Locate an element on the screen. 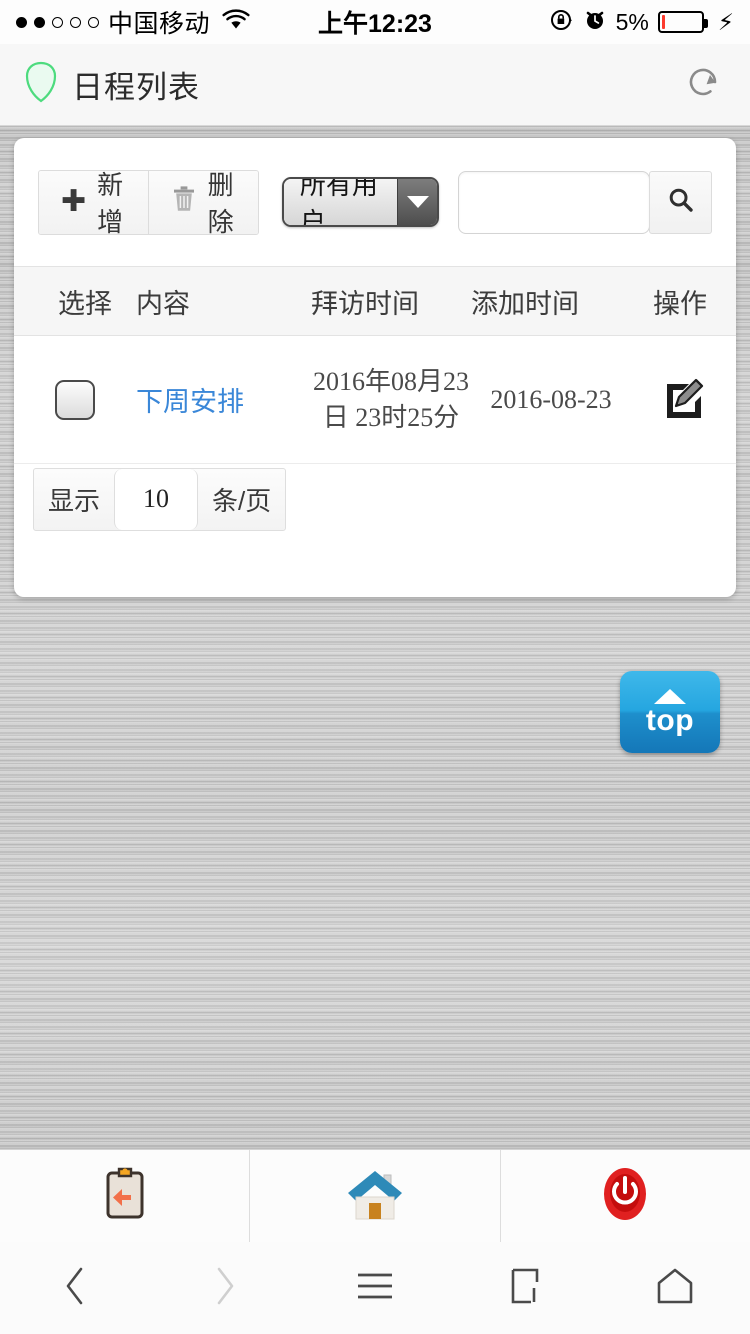 The image size is (750, 1334). table-header: 选择 内容 拜访时间 添加时间 操作 is located at coordinates (375, 301).